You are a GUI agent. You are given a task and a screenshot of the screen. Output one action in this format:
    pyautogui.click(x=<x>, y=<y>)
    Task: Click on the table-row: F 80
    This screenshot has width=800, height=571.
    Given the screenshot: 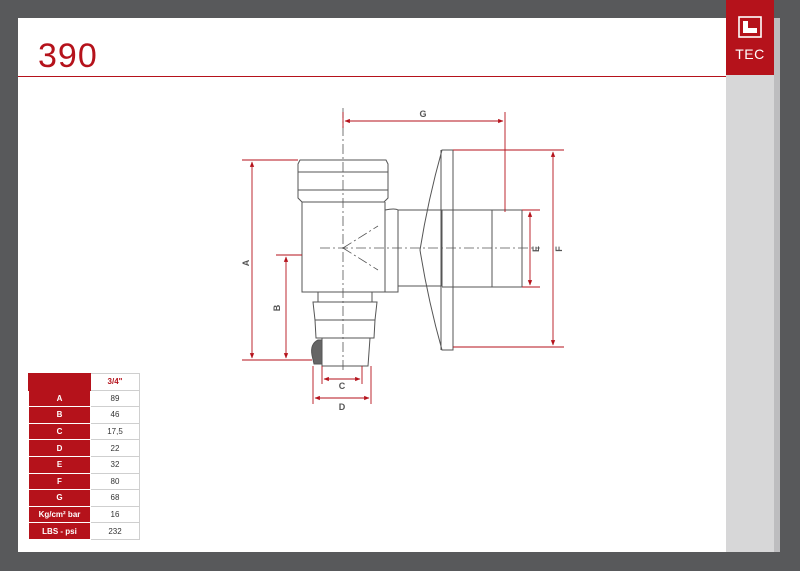 What is the action you would take?
    pyautogui.click(x=84, y=481)
    